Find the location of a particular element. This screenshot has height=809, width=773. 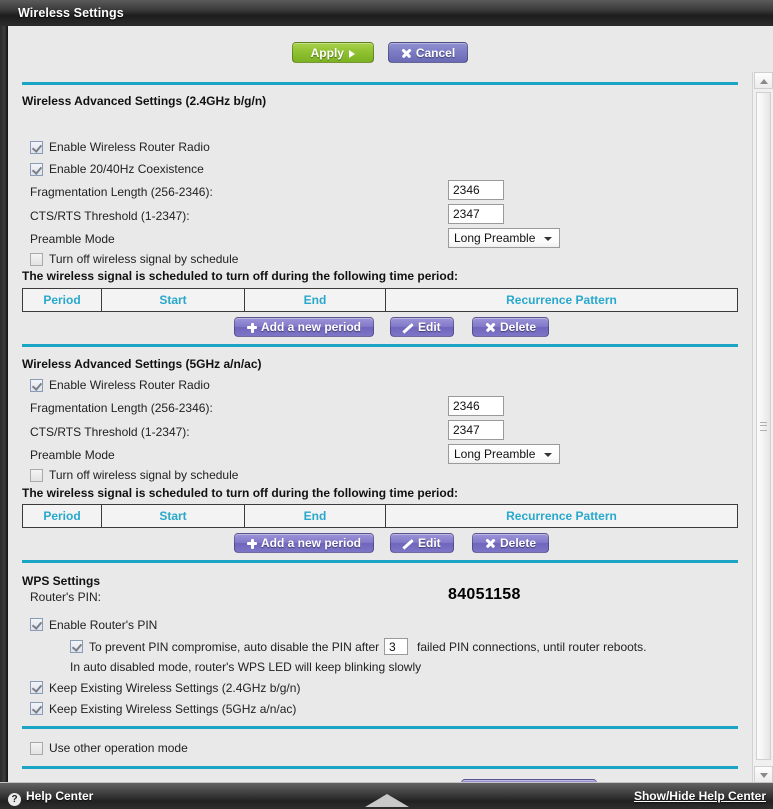

edit-period-button-5ghz: Edit is located at coordinates (422, 543).